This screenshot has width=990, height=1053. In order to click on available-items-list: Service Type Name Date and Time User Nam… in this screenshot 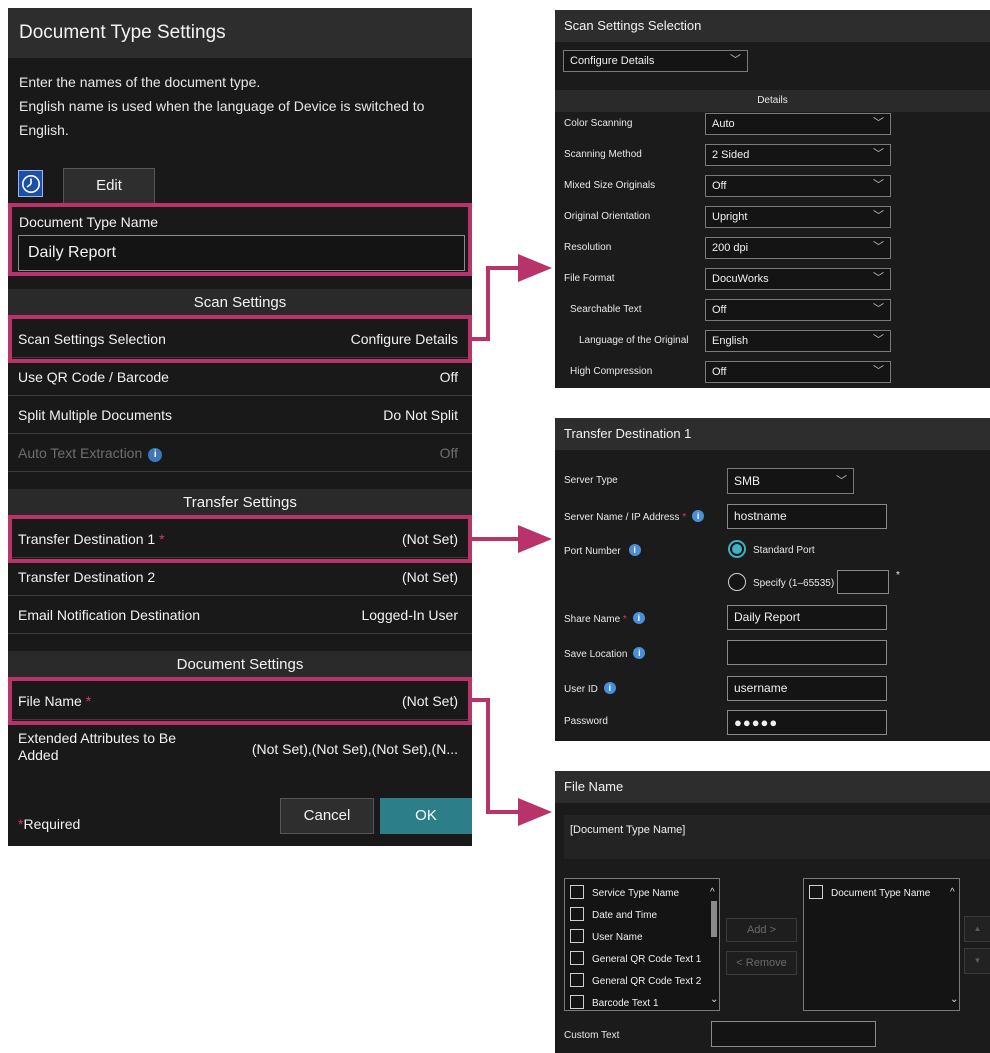, I will do `click(642, 944)`.